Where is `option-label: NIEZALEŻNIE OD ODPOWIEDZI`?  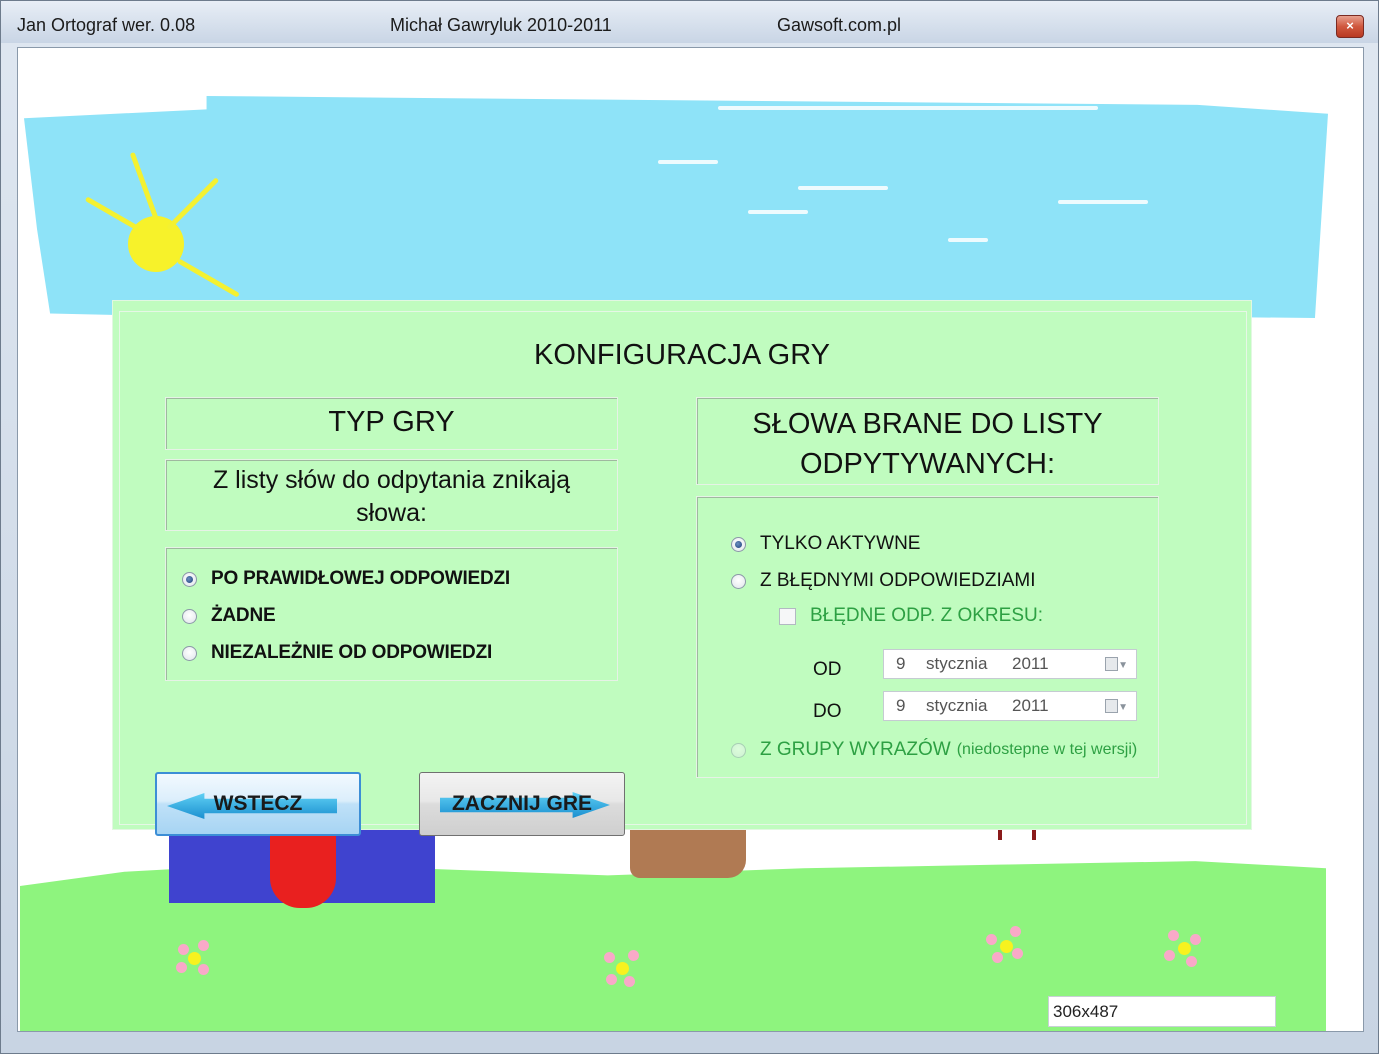
option-label: NIEZALEŻNIE OD ODPOWIEDZI is located at coordinates (352, 652).